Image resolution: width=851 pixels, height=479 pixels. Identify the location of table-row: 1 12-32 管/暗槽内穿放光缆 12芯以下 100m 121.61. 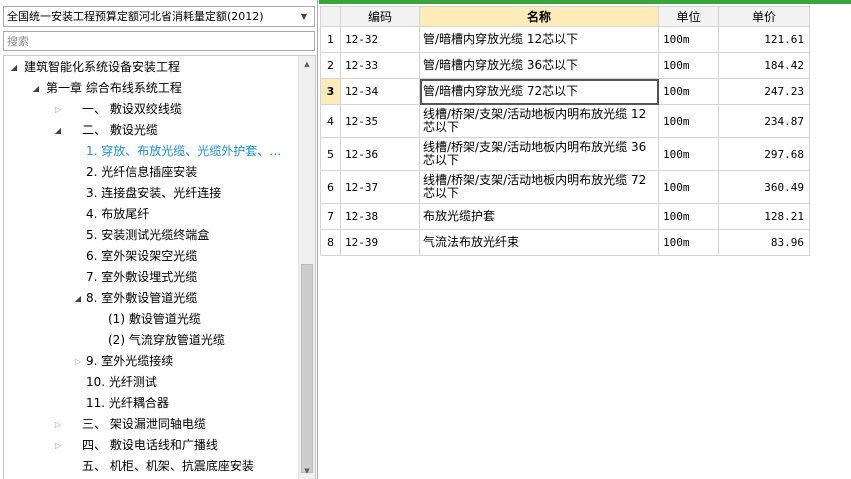
(565, 39).